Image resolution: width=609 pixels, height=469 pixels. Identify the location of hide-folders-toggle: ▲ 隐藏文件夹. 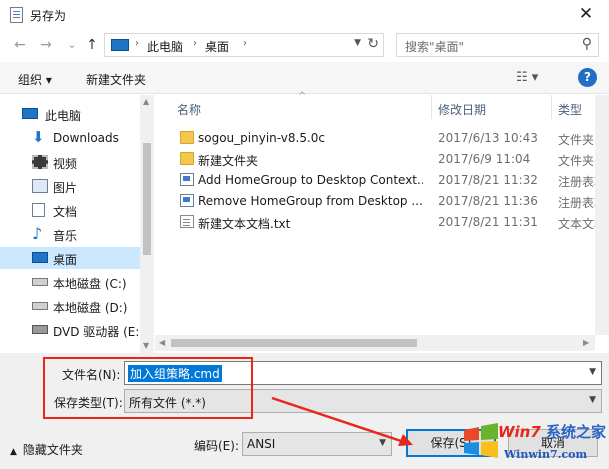
(46, 449).